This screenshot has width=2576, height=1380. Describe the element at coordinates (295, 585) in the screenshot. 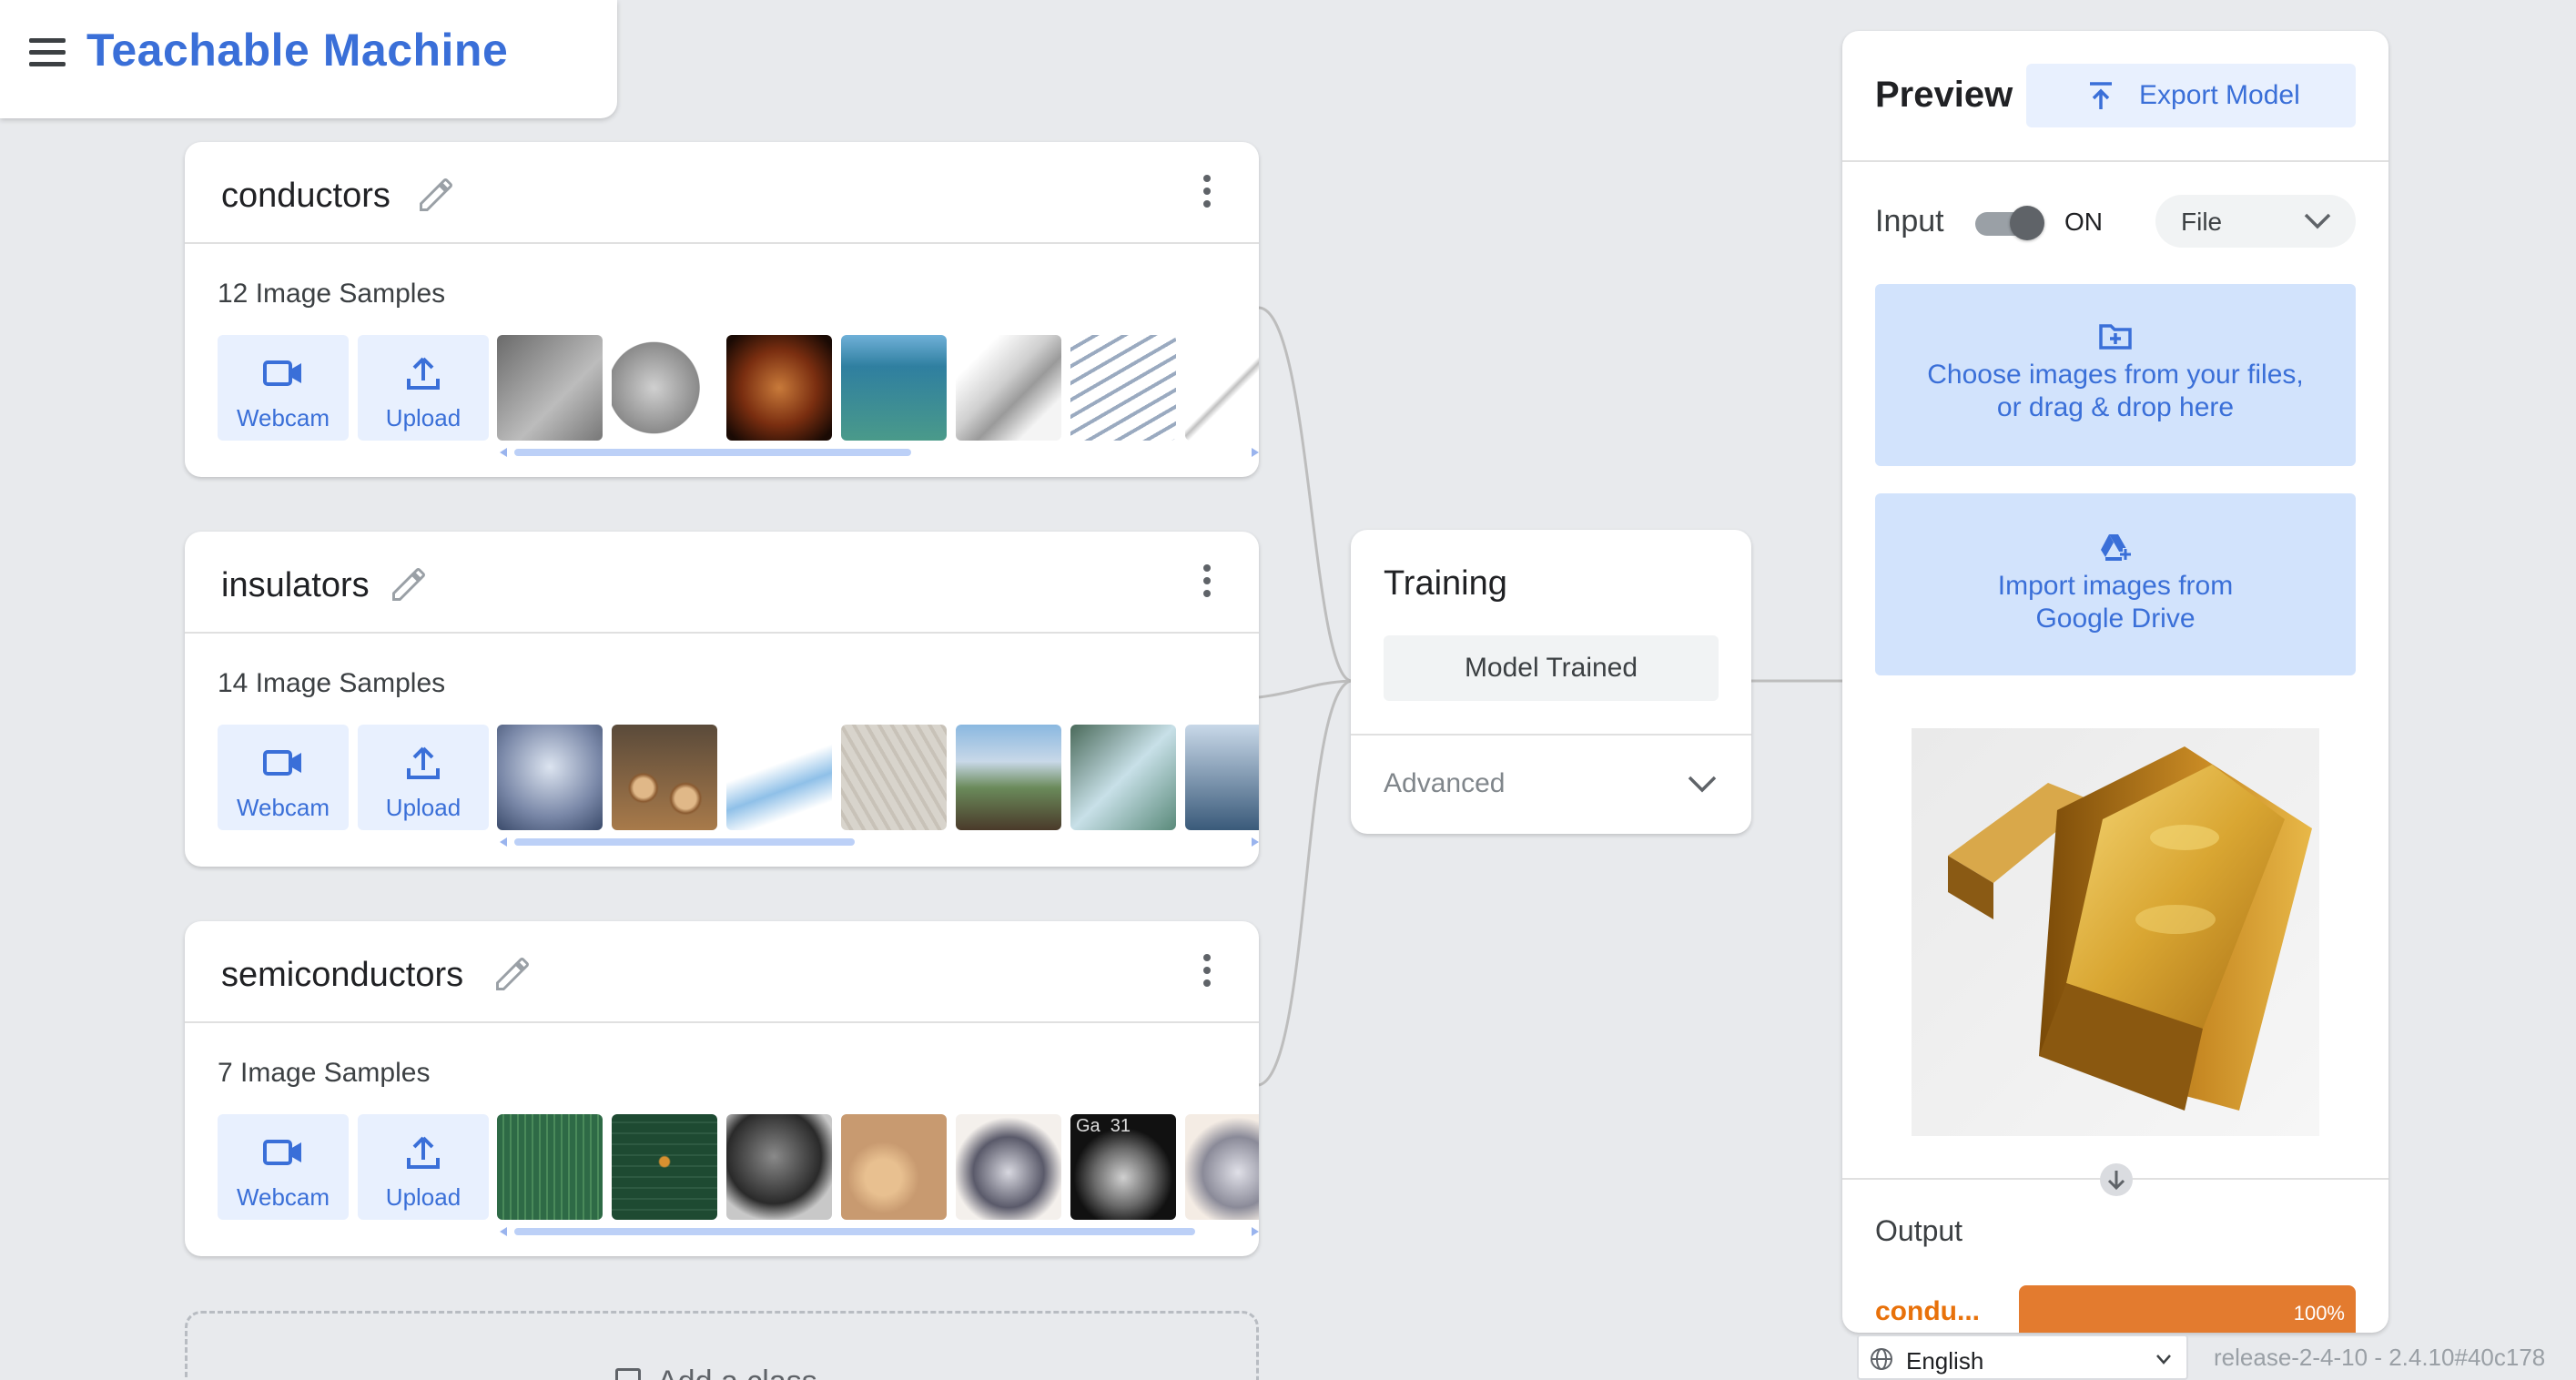

I see `class-name: insulators` at that location.